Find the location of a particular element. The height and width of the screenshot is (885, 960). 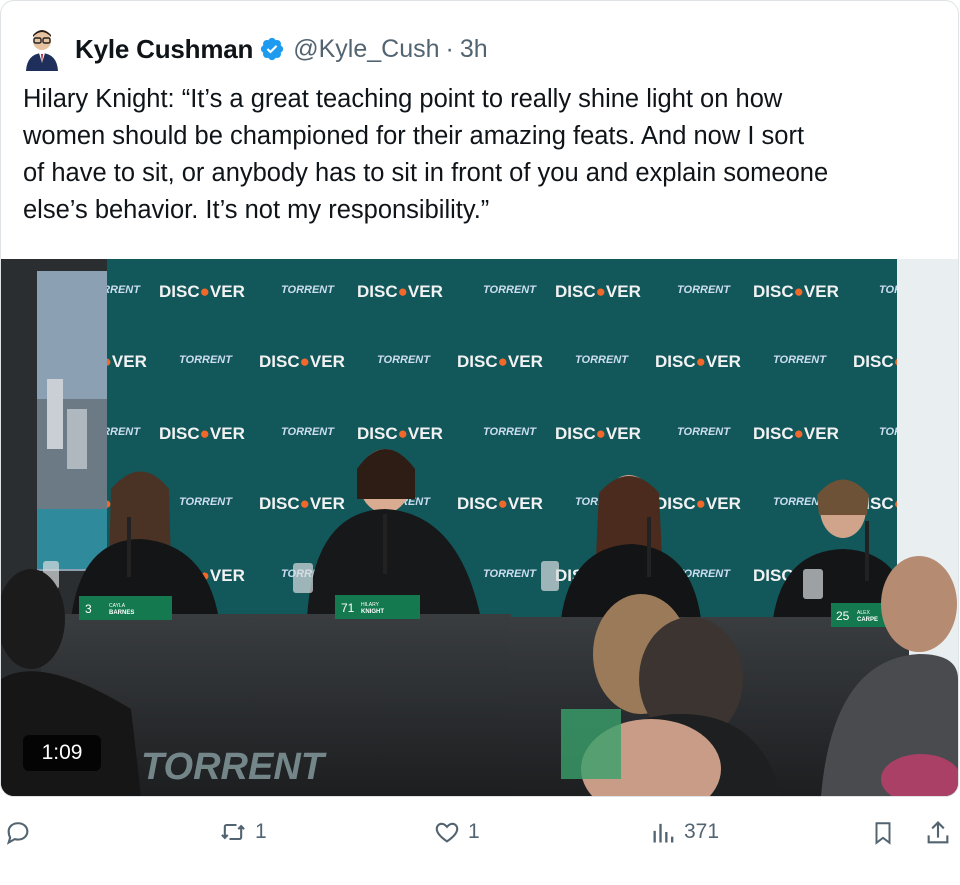

svg-text: ALEX is located at coordinates (863, 613).